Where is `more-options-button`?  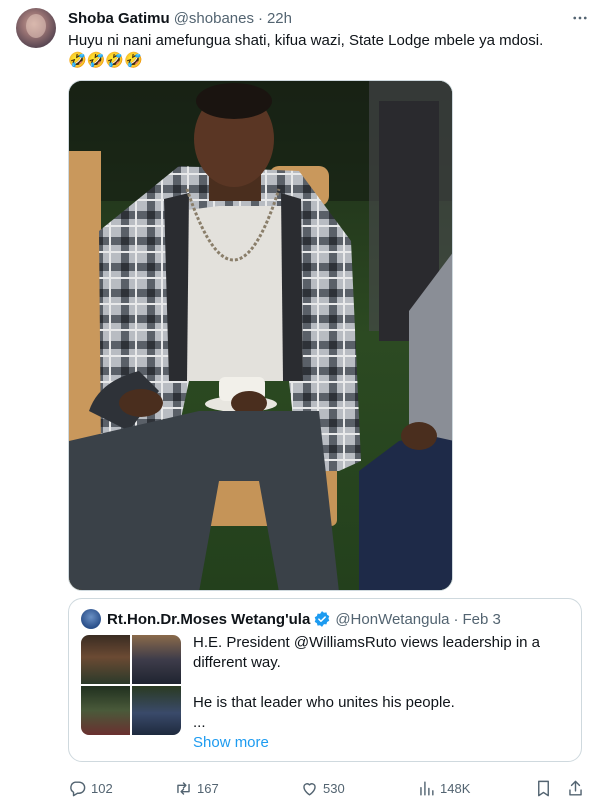 more-options-button is located at coordinates (580, 18).